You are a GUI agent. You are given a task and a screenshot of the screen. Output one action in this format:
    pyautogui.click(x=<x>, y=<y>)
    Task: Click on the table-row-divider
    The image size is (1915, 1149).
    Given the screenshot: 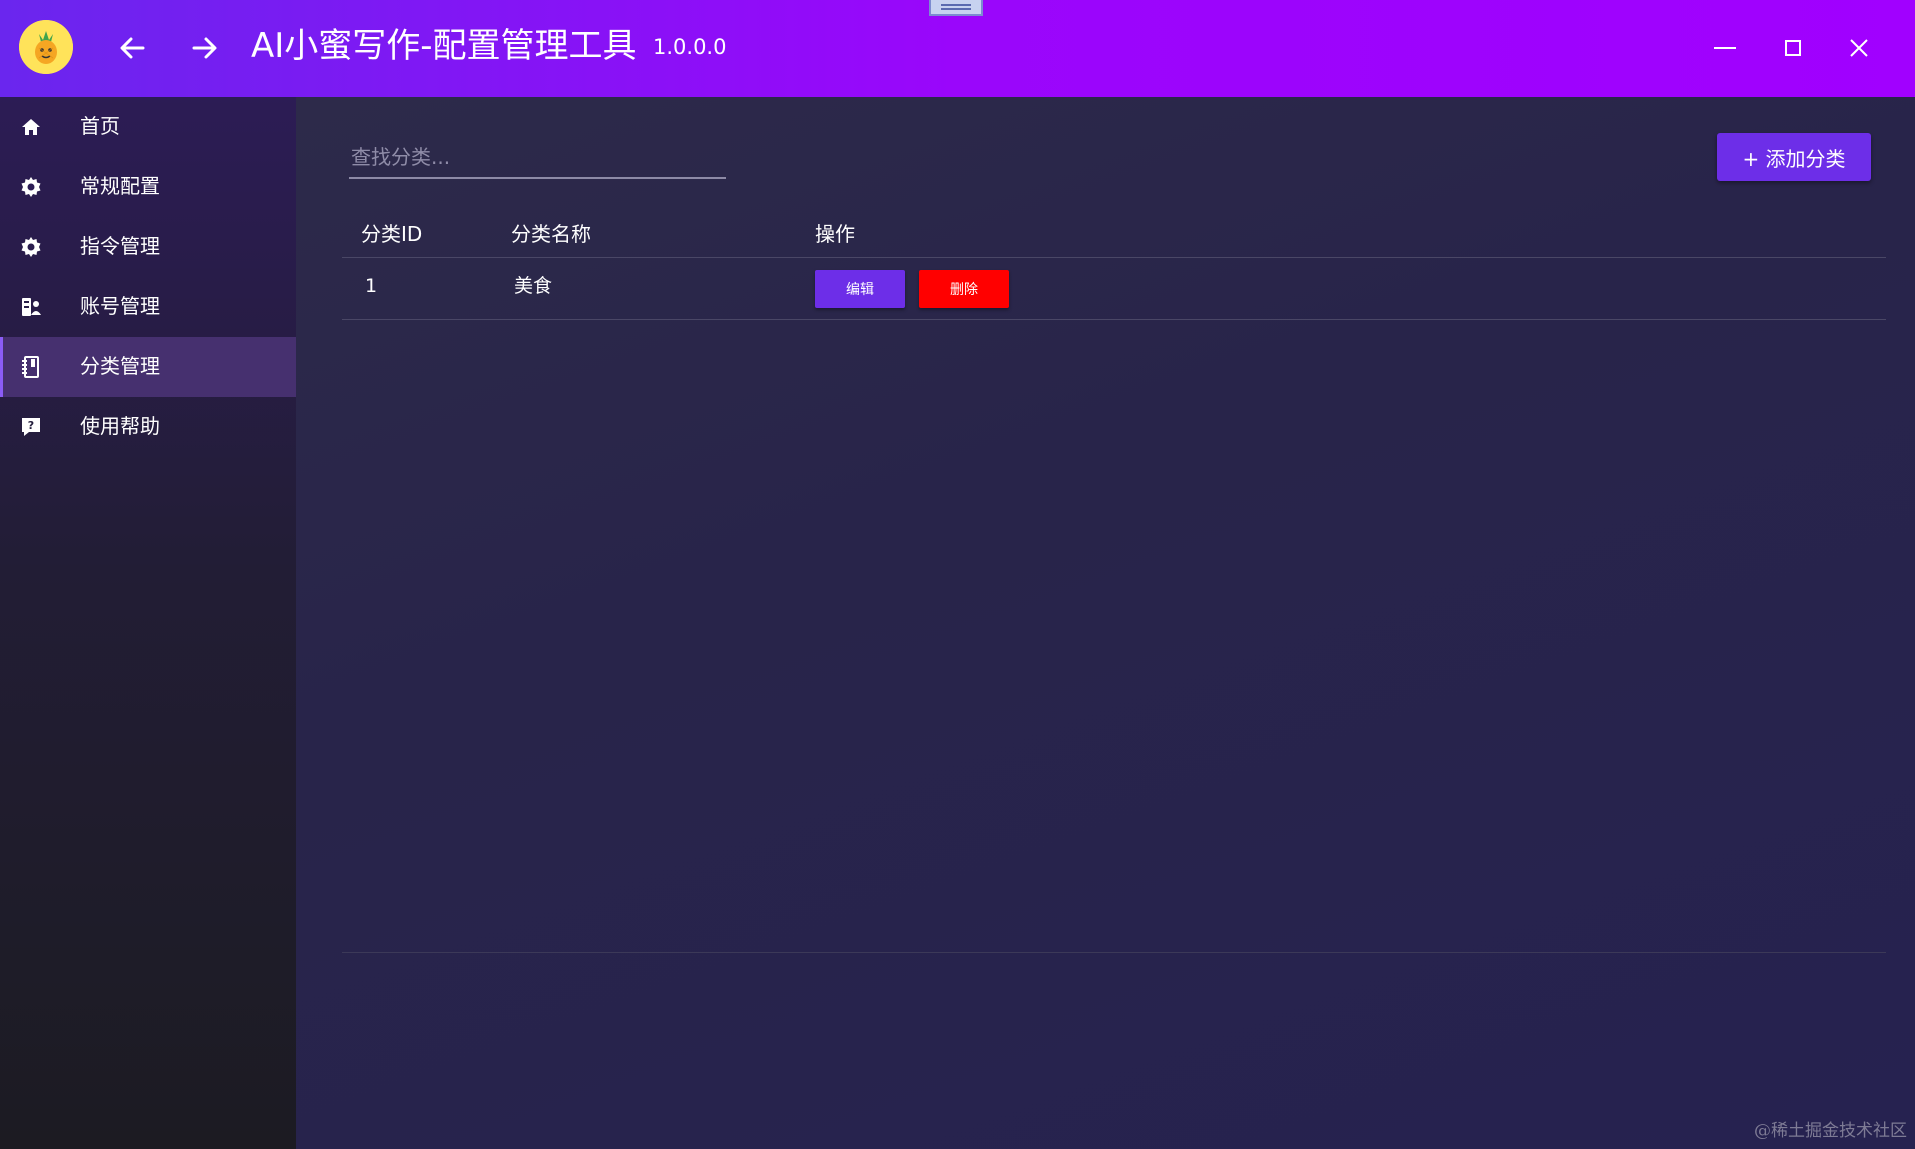 What is the action you would take?
    pyautogui.click(x=1114, y=319)
    